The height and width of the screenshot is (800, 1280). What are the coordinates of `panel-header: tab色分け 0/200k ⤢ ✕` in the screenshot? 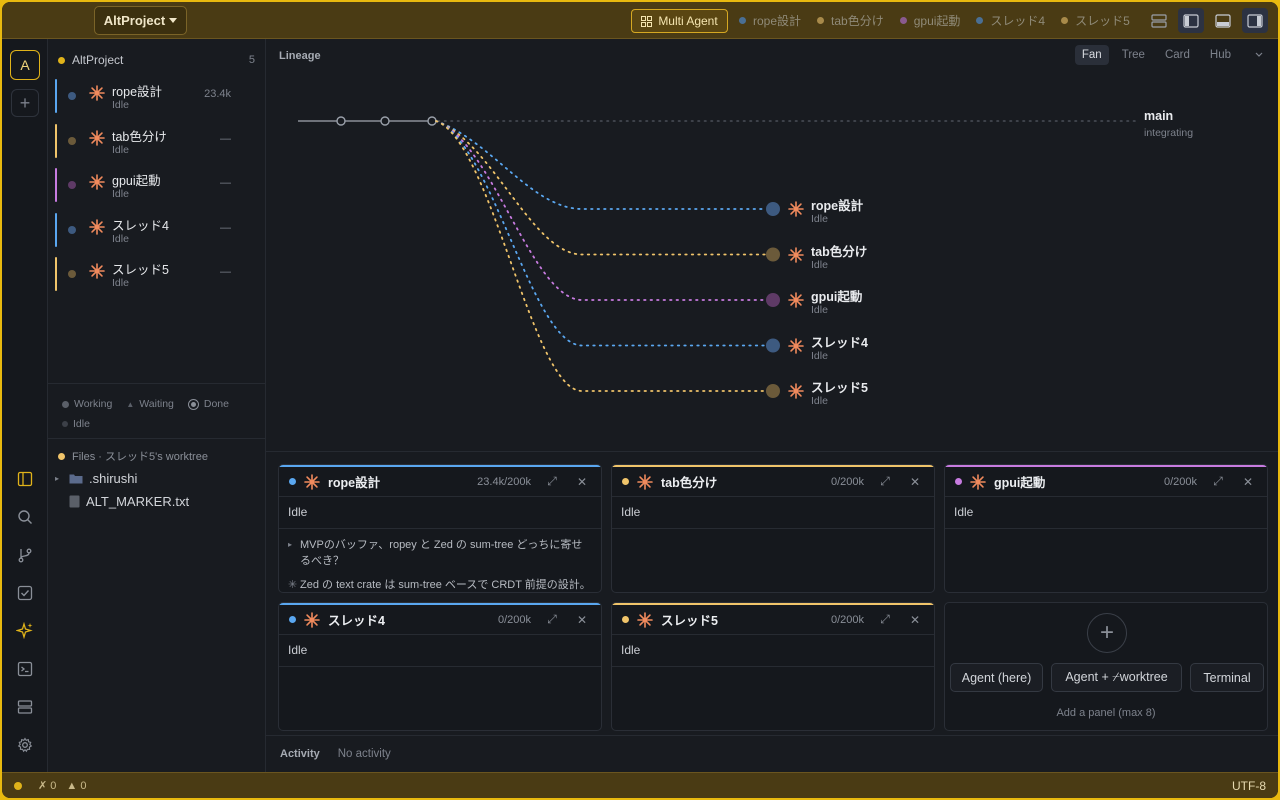 It's located at (773, 482).